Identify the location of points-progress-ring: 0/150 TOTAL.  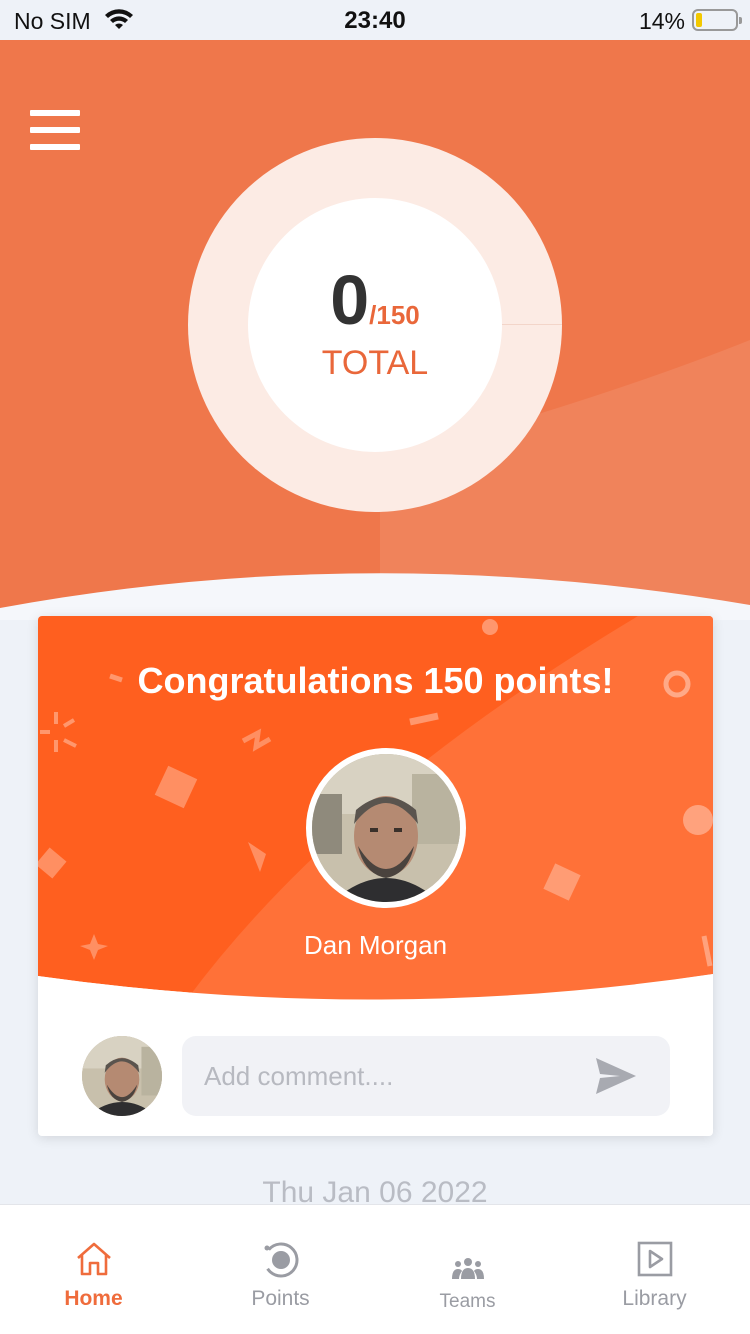
(375, 325).